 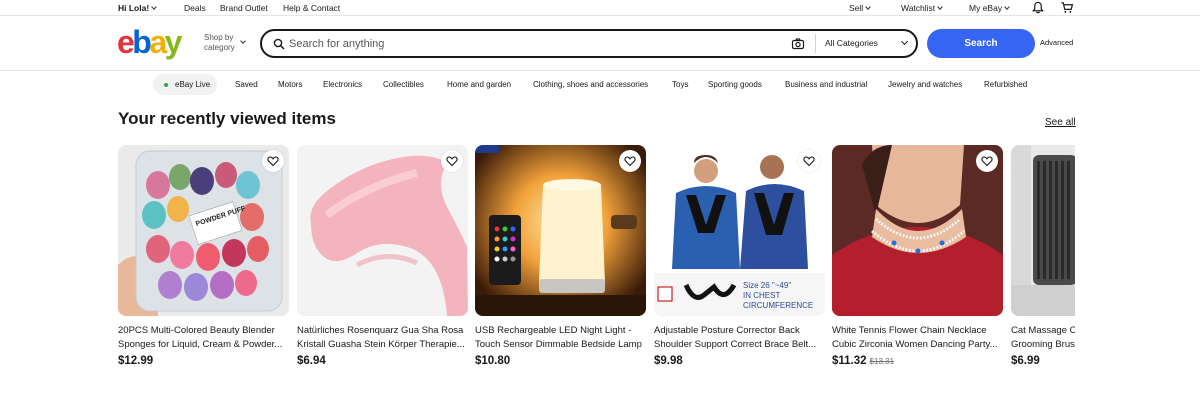 What do you see at coordinates (1043, 344) in the screenshot?
I see `product-title-line: Grooming Brus` at bounding box center [1043, 344].